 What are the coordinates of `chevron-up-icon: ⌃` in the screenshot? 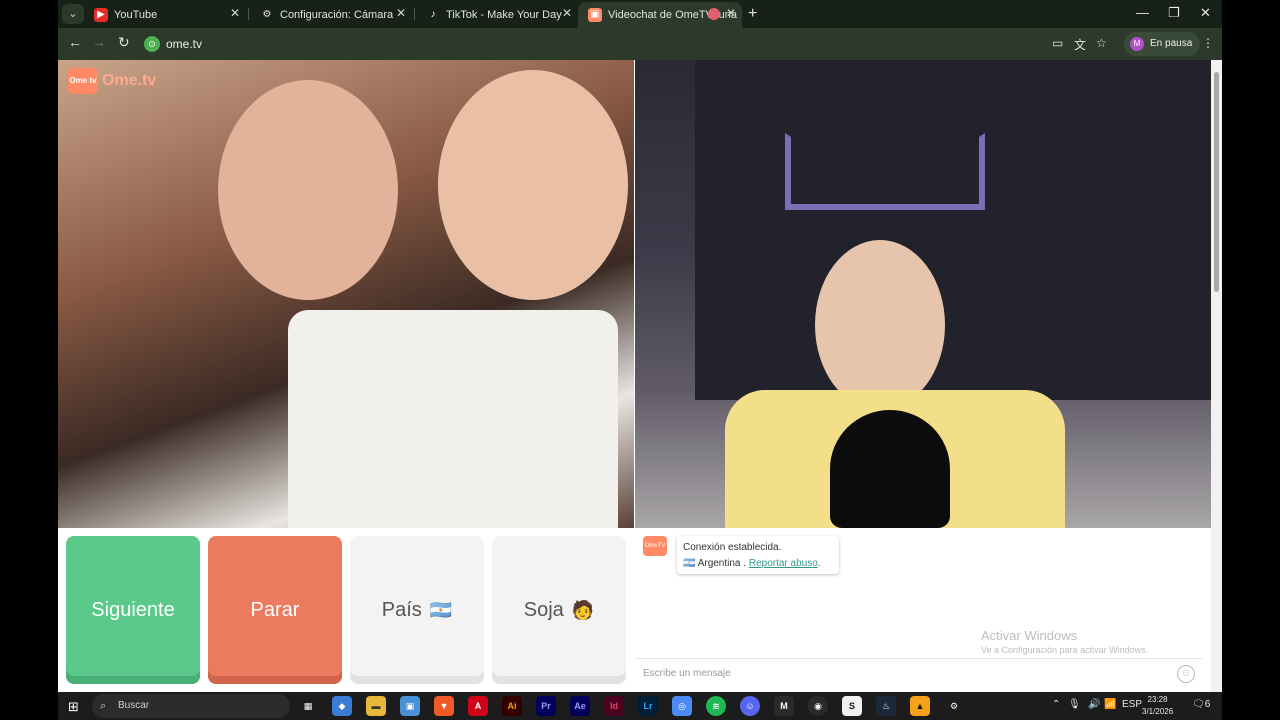 It's located at (1056, 704).